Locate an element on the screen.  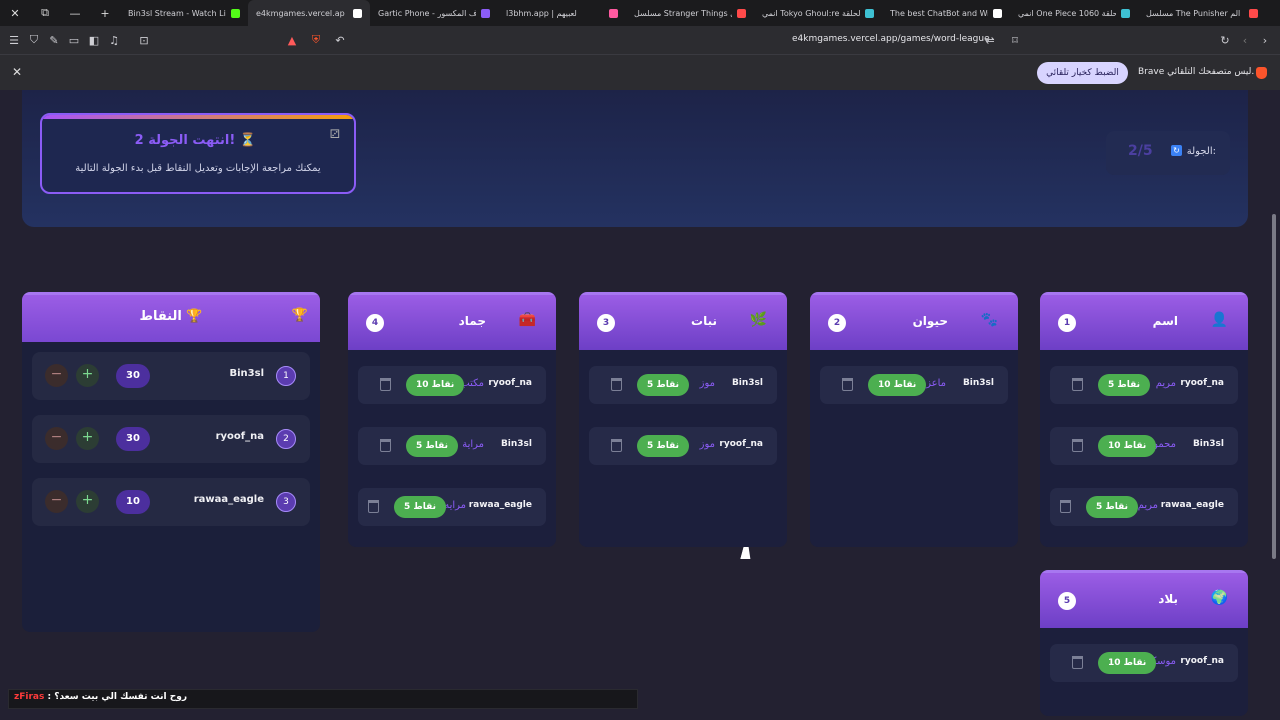
category-number: 2 is located at coordinates (837, 323).